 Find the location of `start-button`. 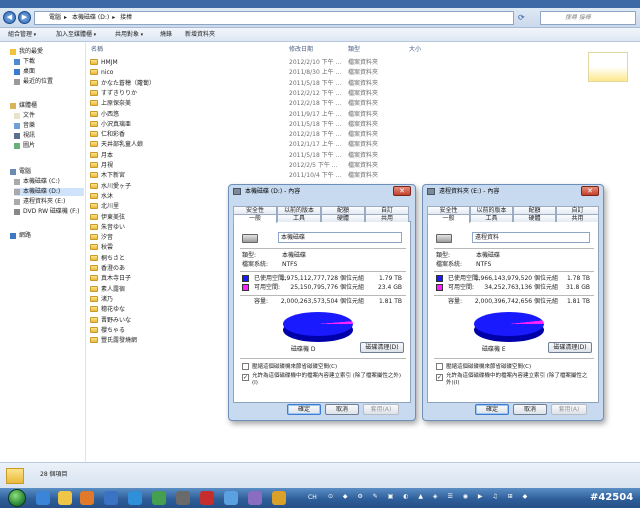

start-button is located at coordinates (17, 498).